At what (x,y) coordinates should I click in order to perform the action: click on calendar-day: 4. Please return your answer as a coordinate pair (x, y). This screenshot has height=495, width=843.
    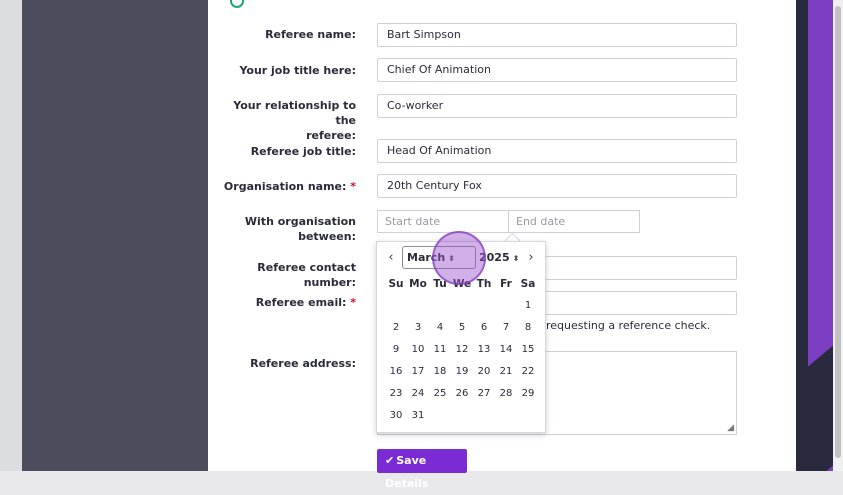
    Looking at the image, I should click on (440, 328).